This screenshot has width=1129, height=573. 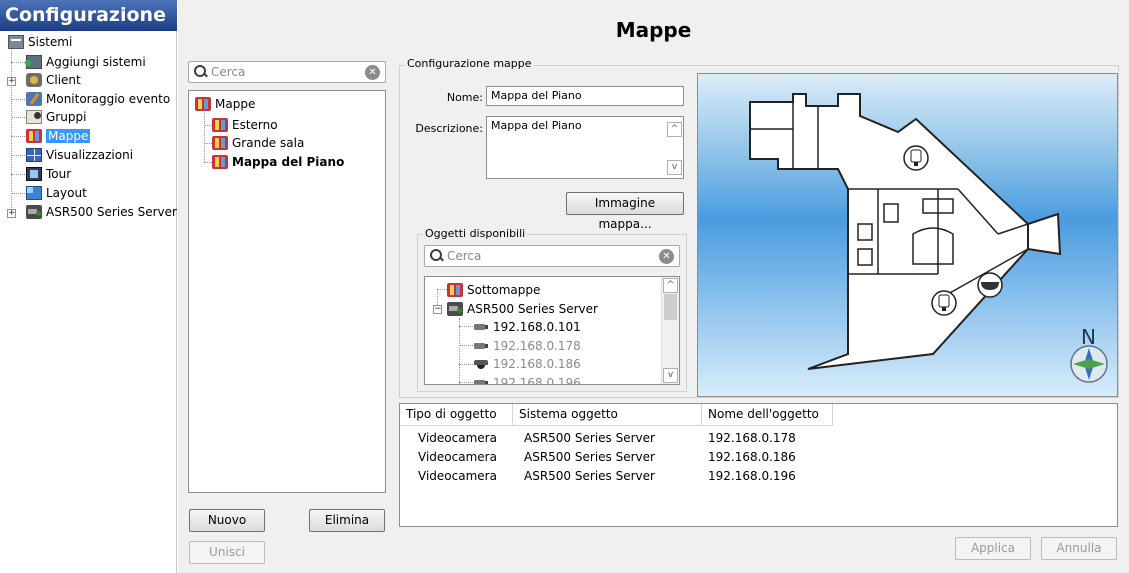 What do you see at coordinates (752, 457) in the screenshot?
I see `table-cell: 192.168.0.186` at bounding box center [752, 457].